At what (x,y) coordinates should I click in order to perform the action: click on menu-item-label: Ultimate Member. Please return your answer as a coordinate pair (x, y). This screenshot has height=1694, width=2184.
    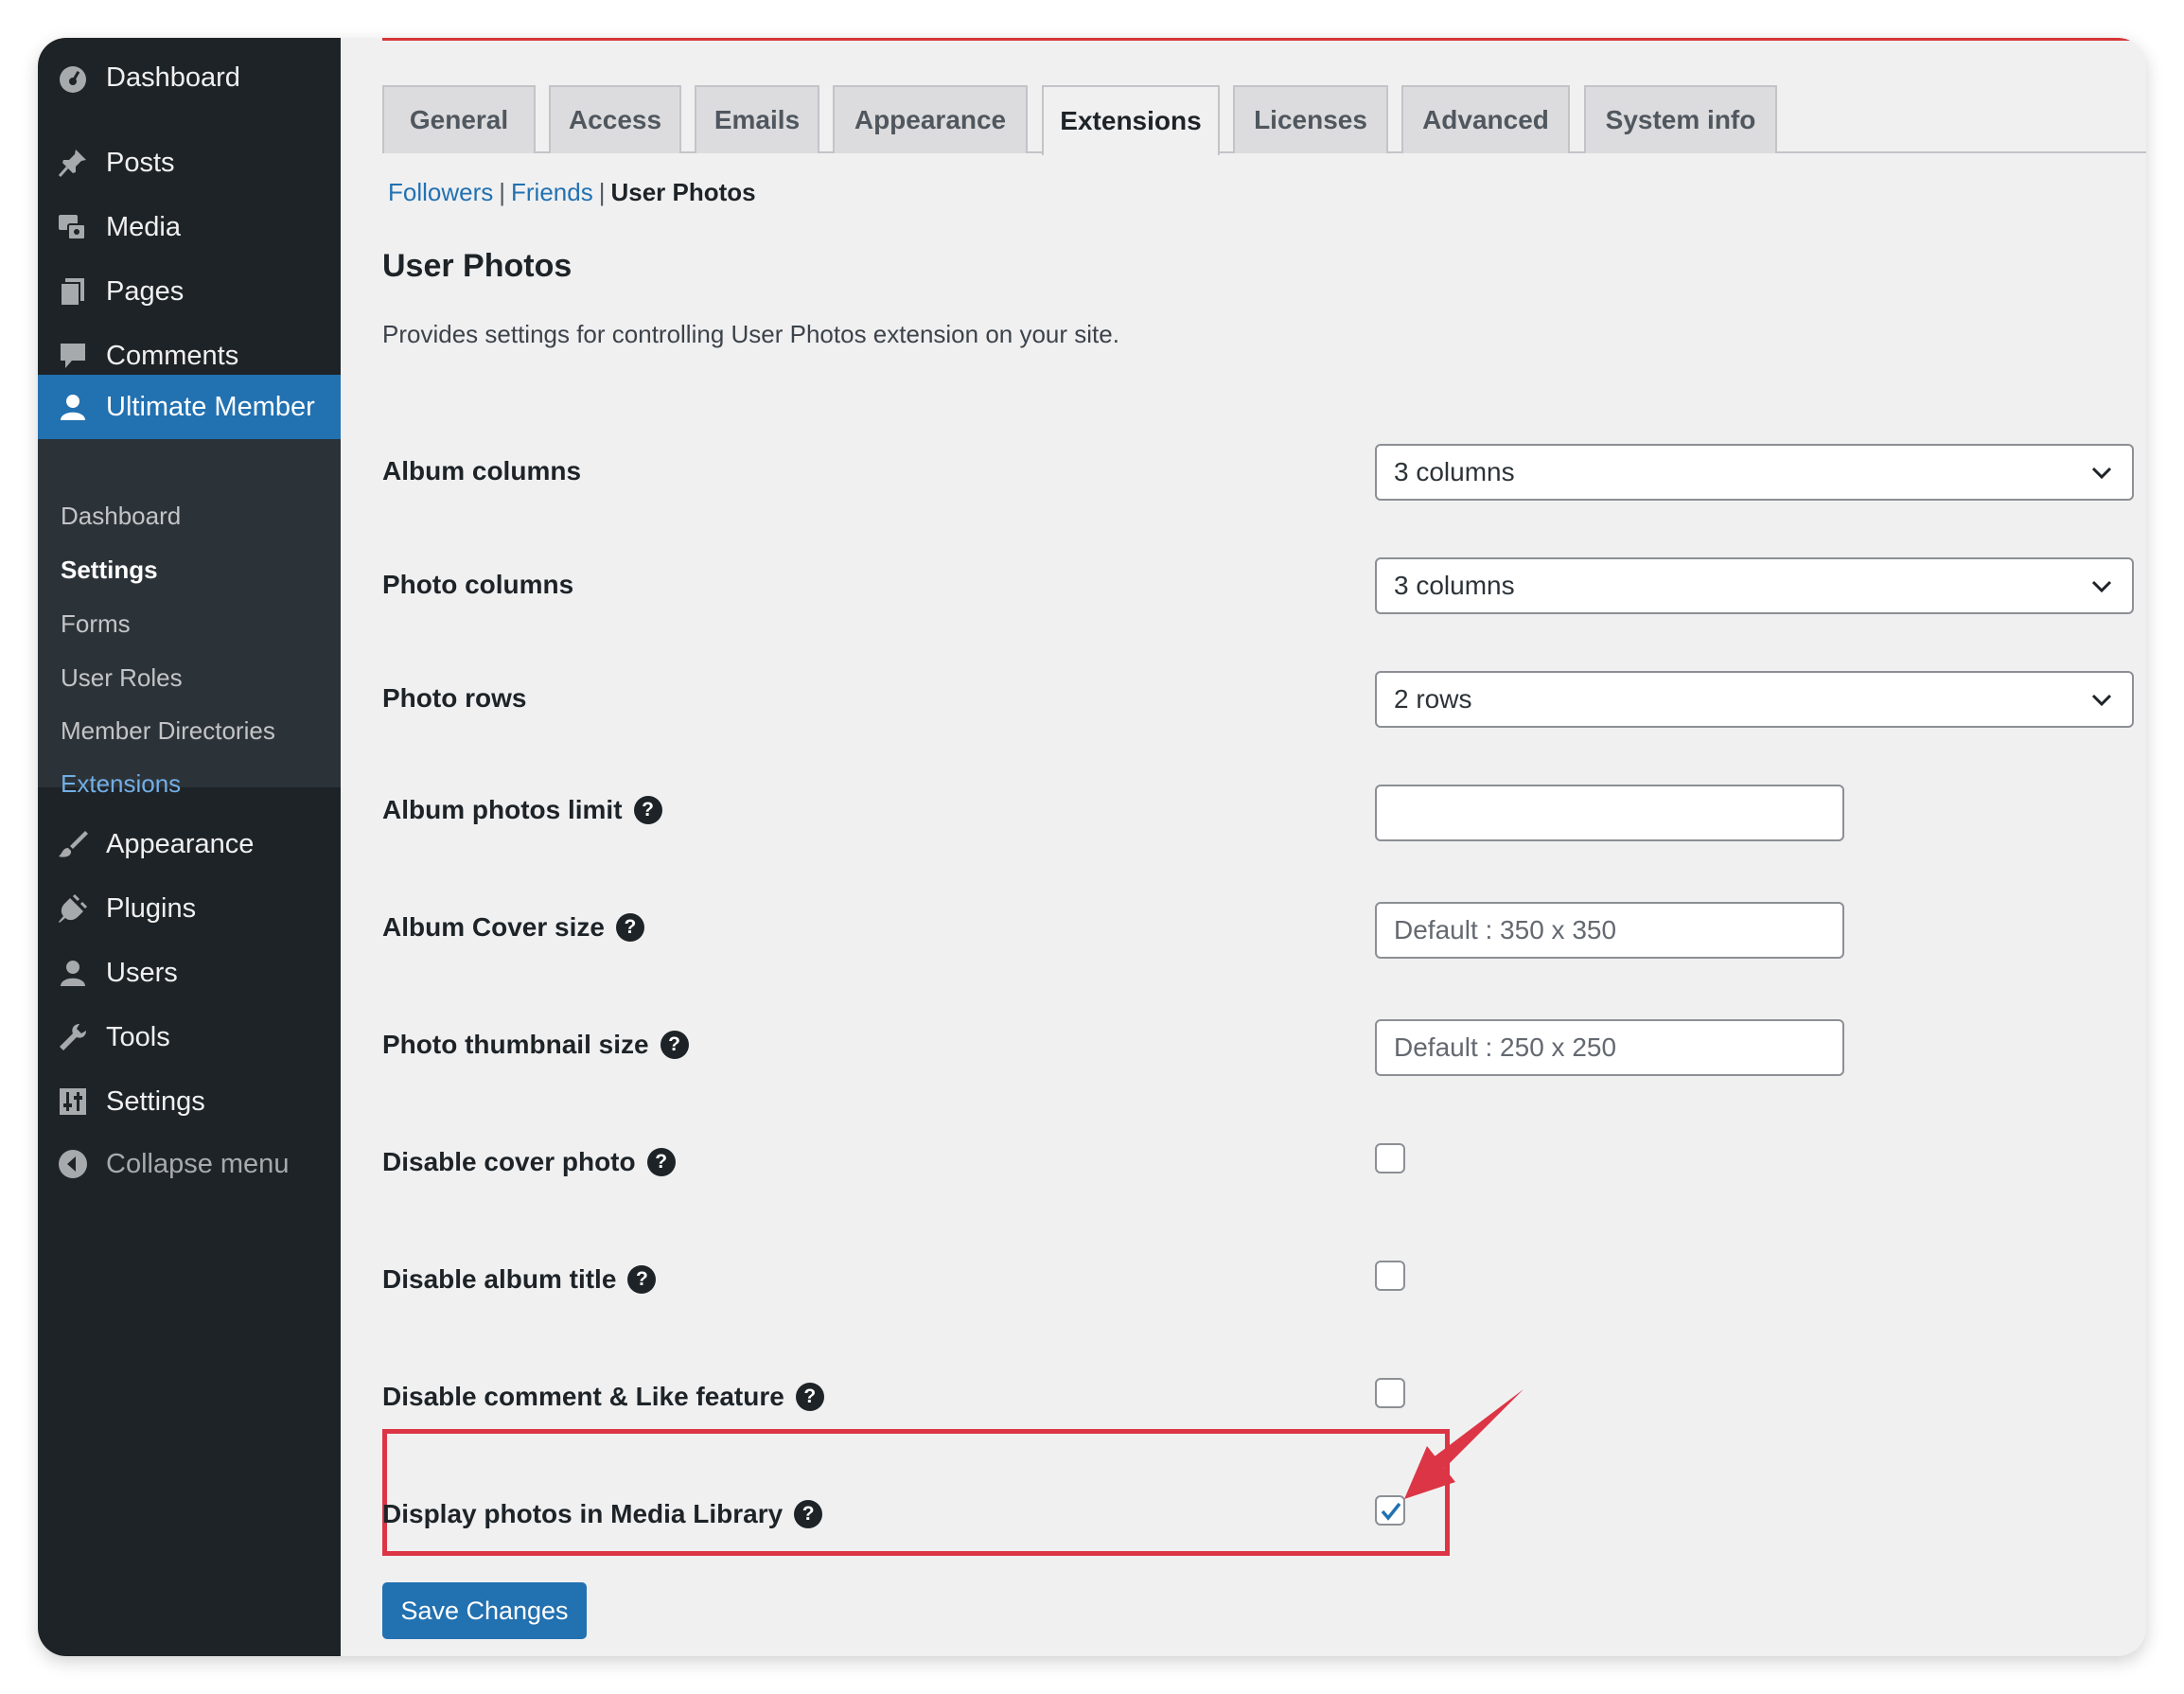
    Looking at the image, I should click on (210, 406).